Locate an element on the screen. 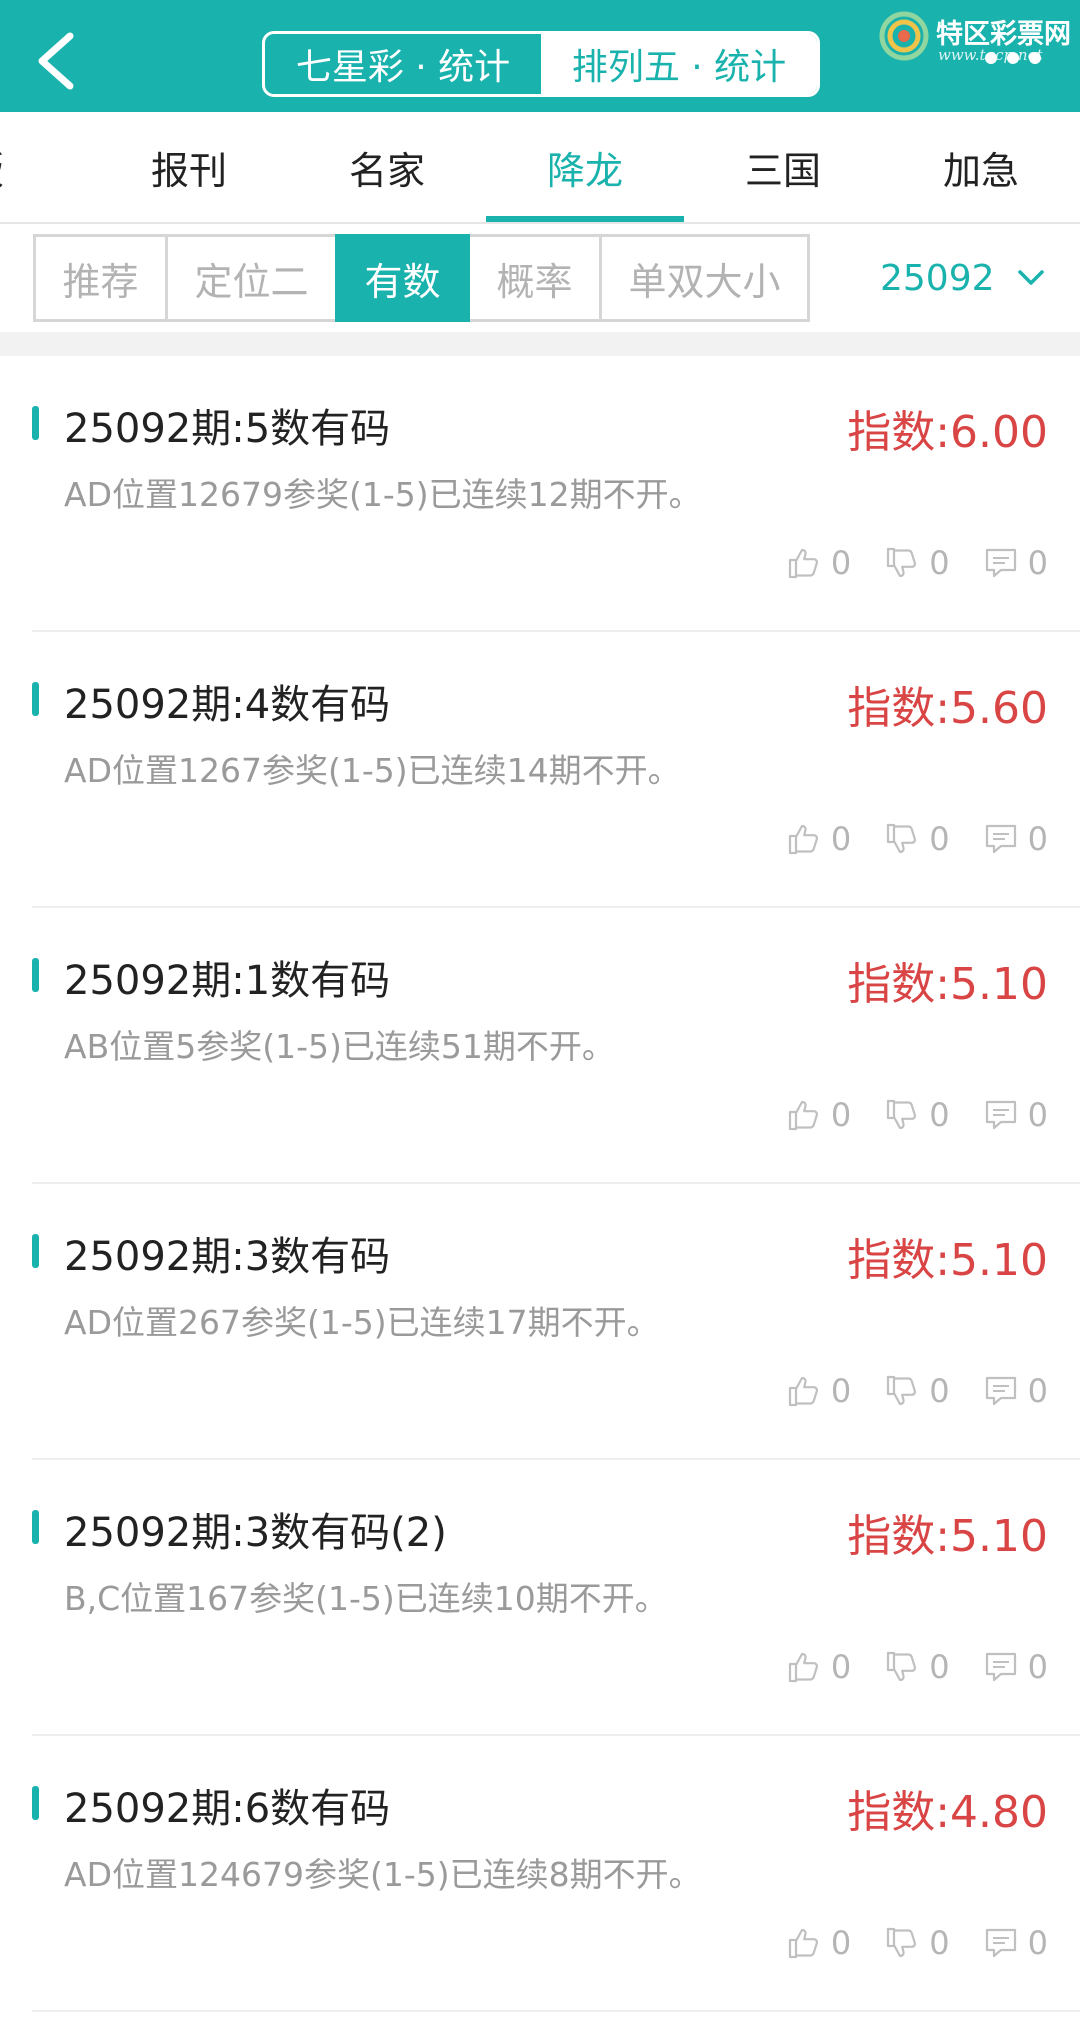 This screenshot has height=2023, width=1080. category-tabs: 版 报刊 名家 降龙 三国 加急 is located at coordinates (540, 168).